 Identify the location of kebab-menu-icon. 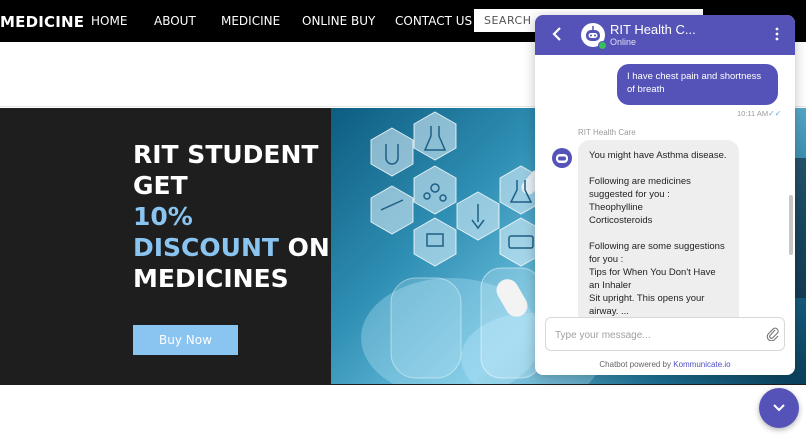
(777, 35).